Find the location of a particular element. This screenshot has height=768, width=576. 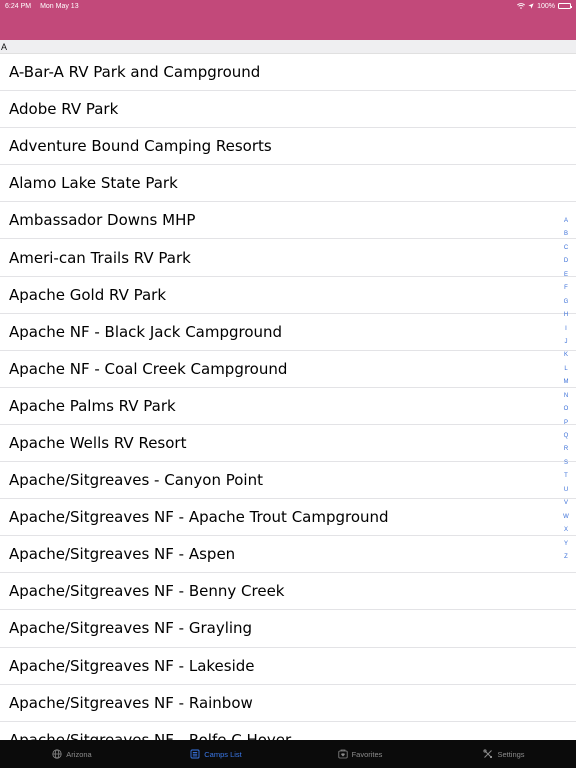

tab-settings: Settings is located at coordinates (504, 754).